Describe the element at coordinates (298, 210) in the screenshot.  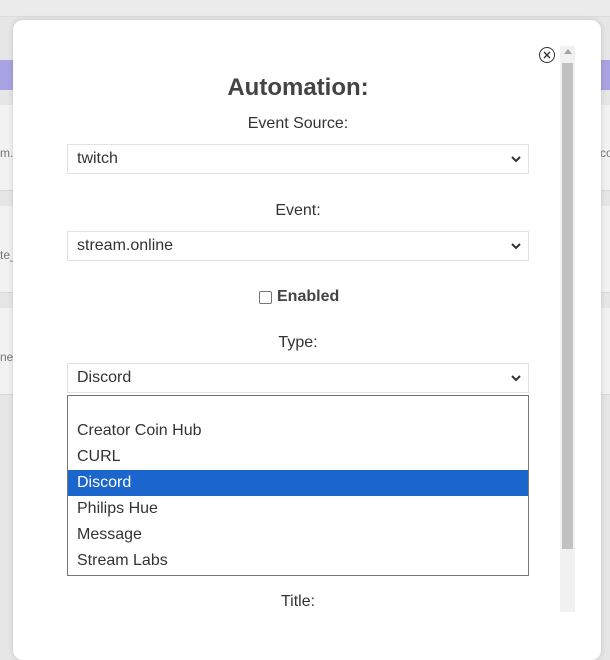
I see `event-label: Event:` at that location.